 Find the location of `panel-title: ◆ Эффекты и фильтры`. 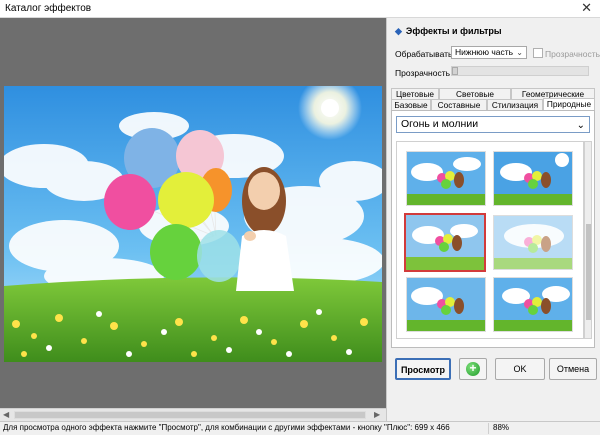

panel-title: ◆ Эффекты и фильтры is located at coordinates (448, 31).